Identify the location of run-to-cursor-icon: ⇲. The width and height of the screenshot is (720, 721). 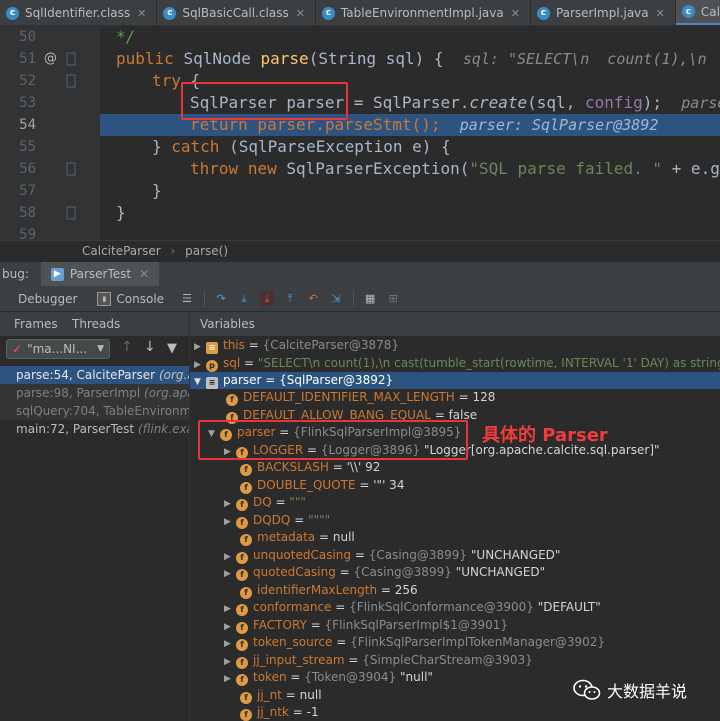
(336, 299).